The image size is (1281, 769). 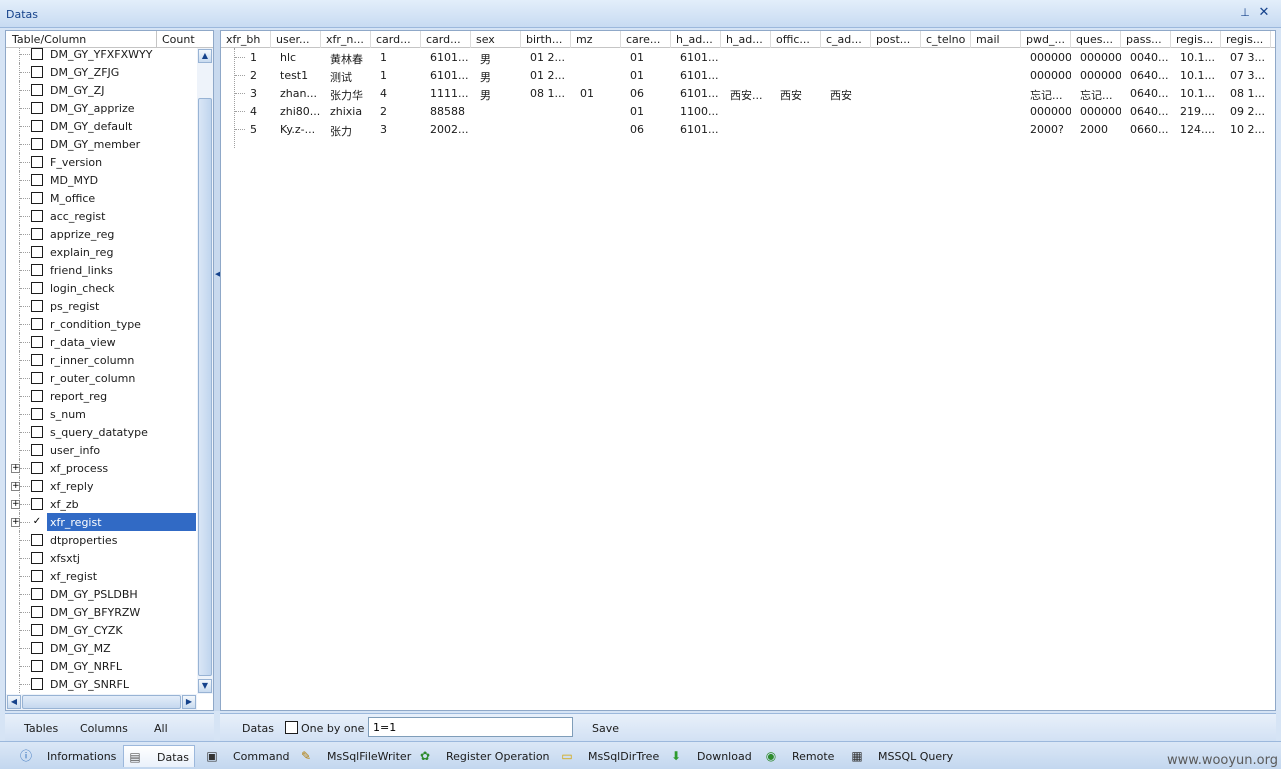 What do you see at coordinates (101, 72) in the screenshot?
I see `tree-item: DM_GY_ZFJG` at bounding box center [101, 72].